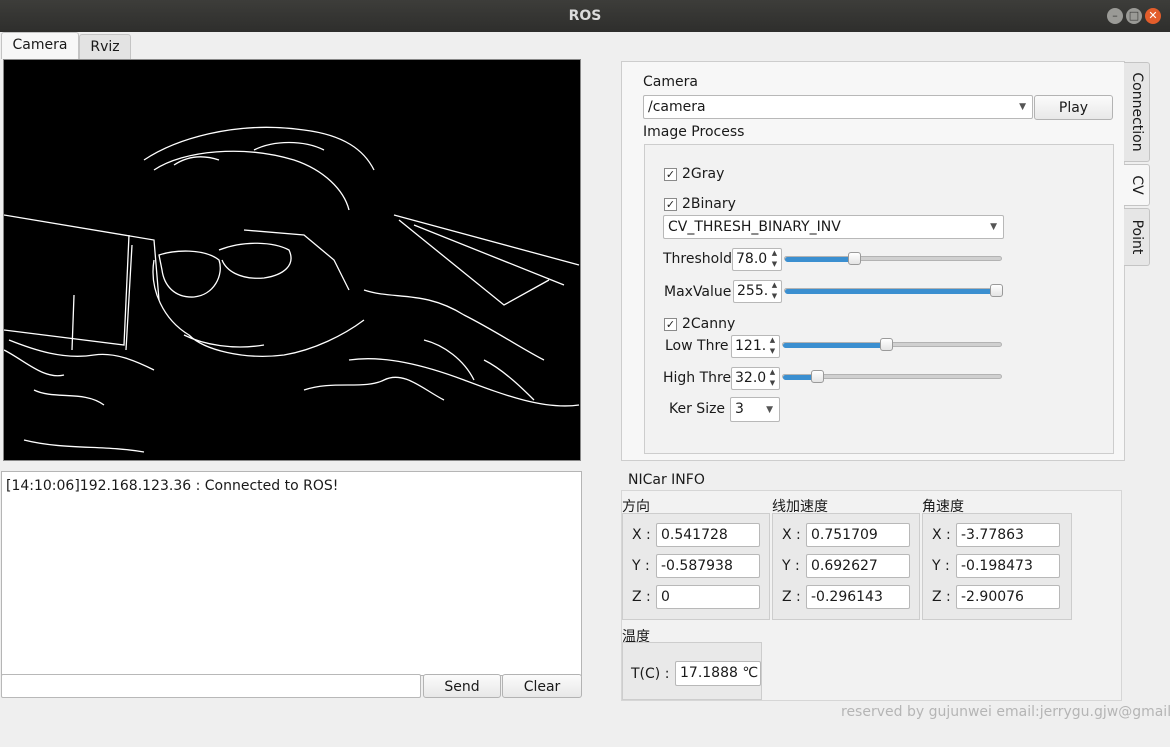 Image resolution: width=1170 pixels, height=747 pixels. I want to click on window-title: ROS, so click(585, 16).